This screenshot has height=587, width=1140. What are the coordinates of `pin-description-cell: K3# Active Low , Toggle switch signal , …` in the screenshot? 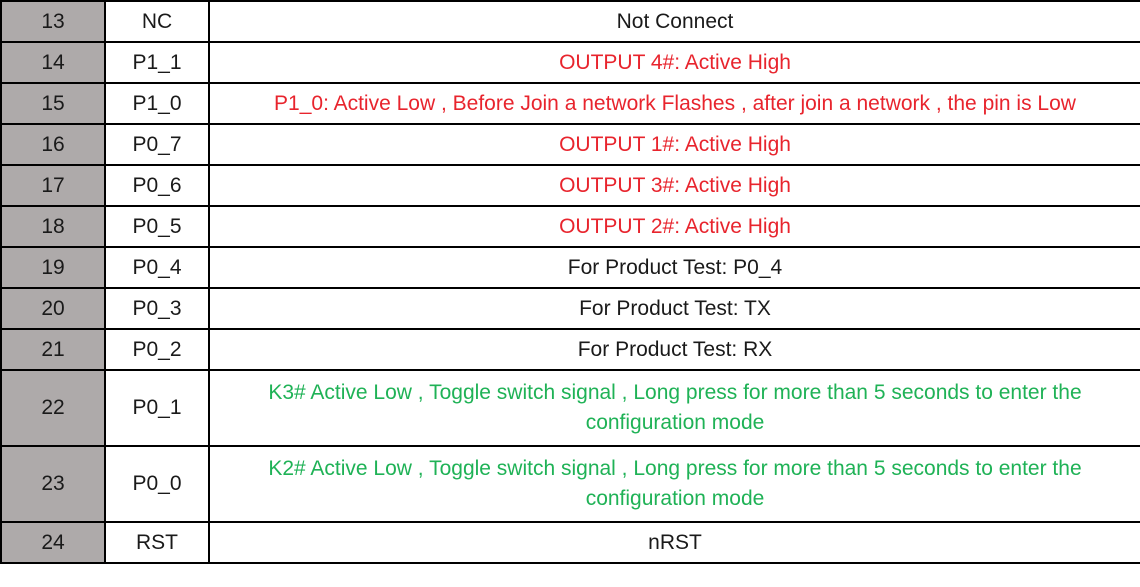 It's located at (674, 408).